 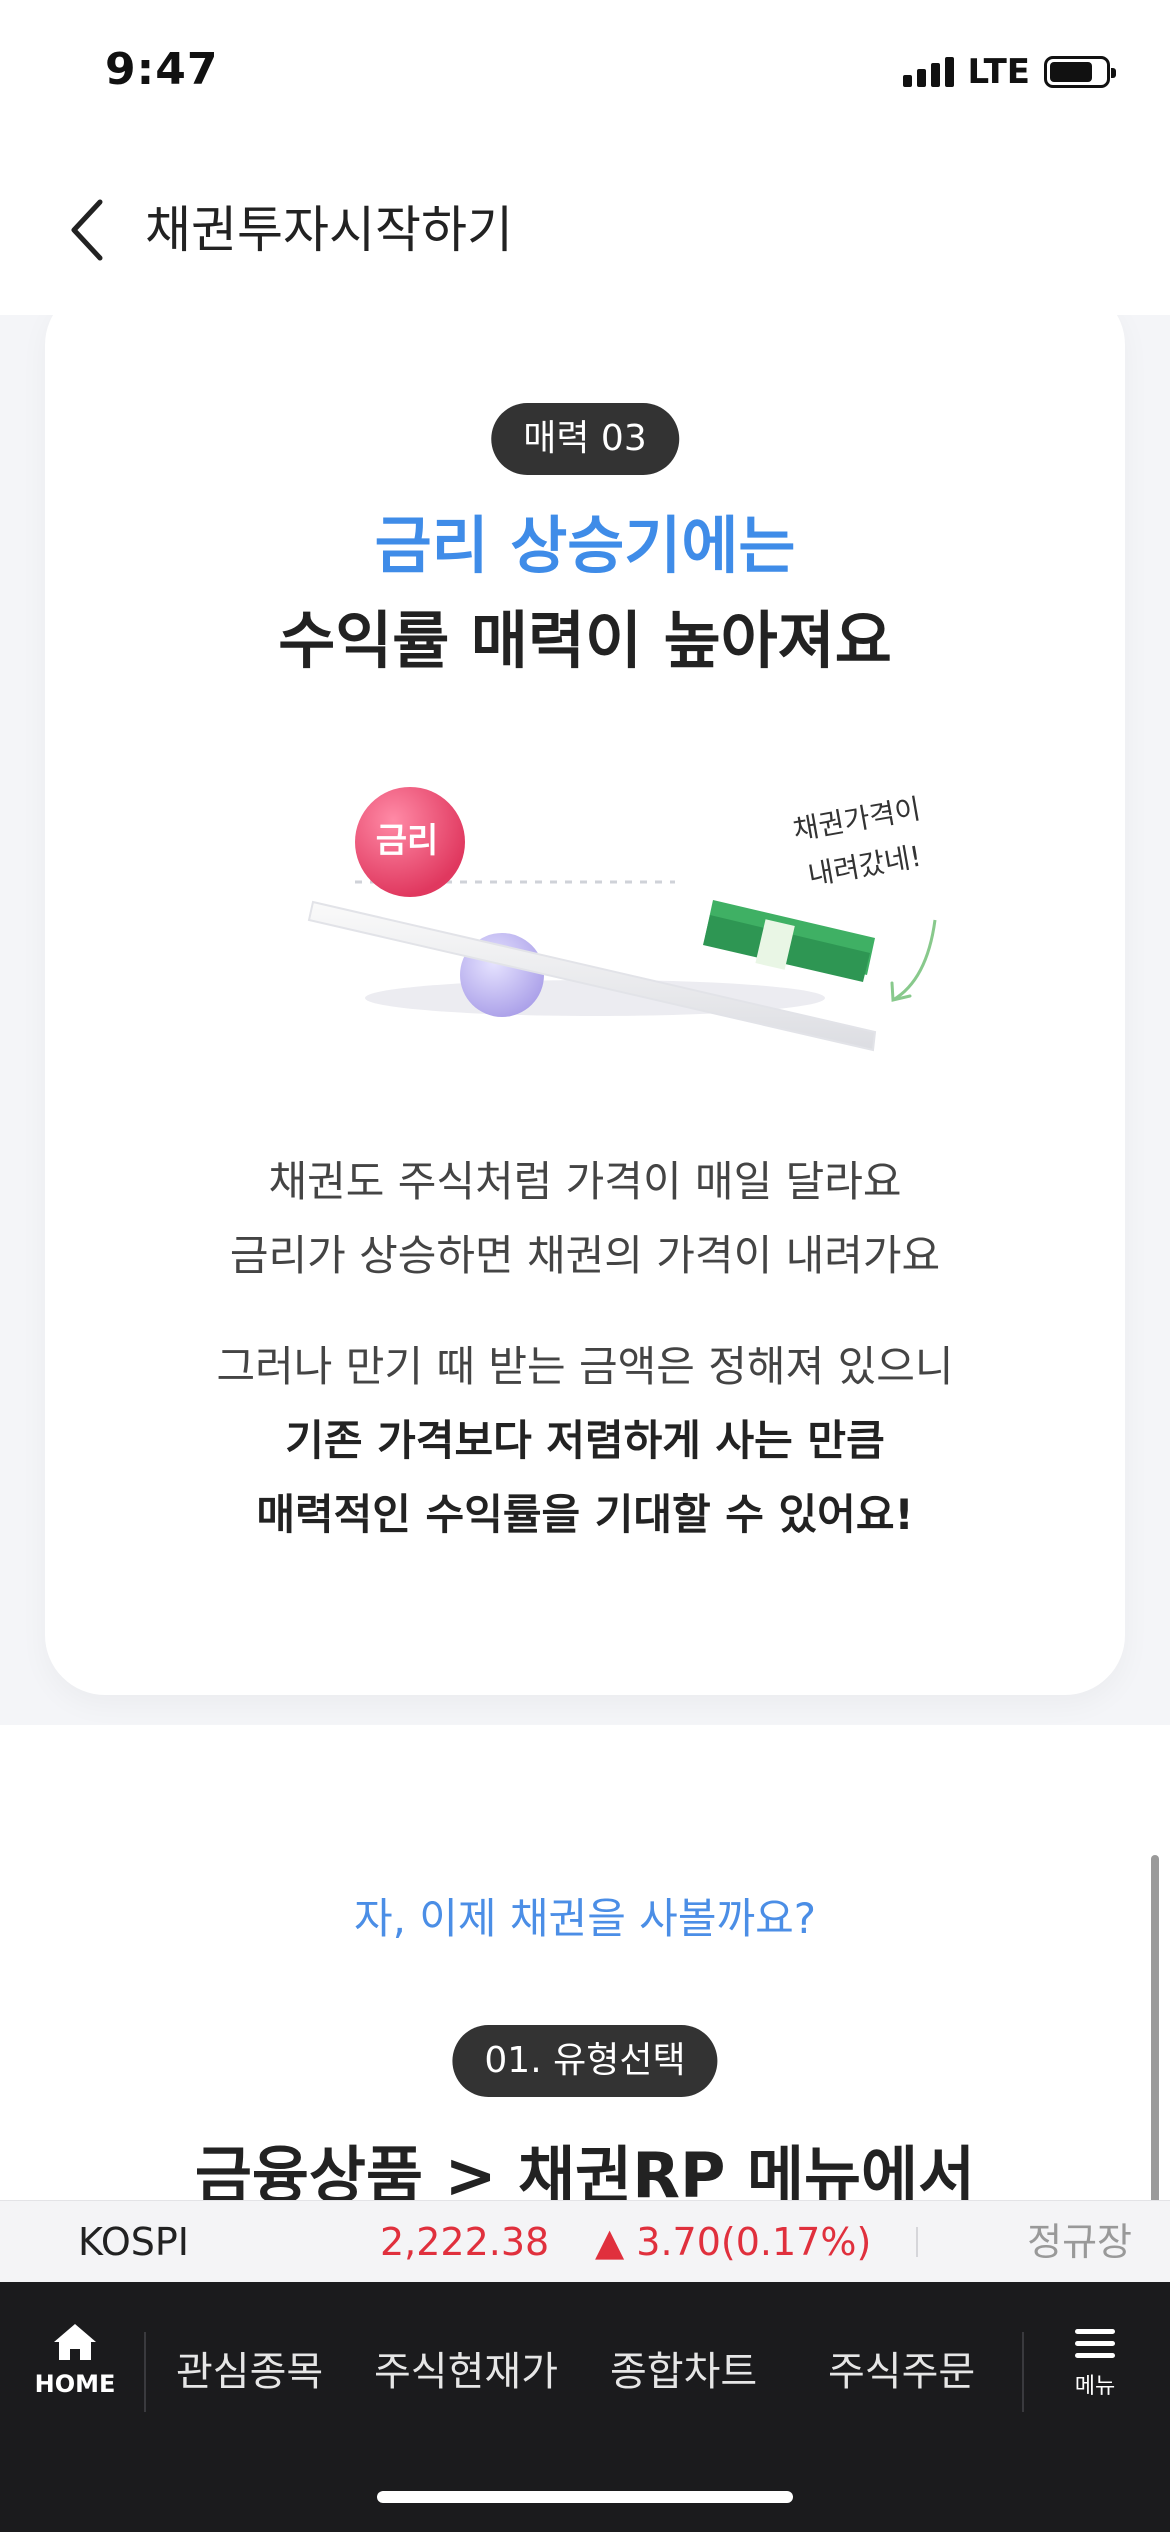 I want to click on nav-item-order: 주식주문, so click(x=901, y=2372).